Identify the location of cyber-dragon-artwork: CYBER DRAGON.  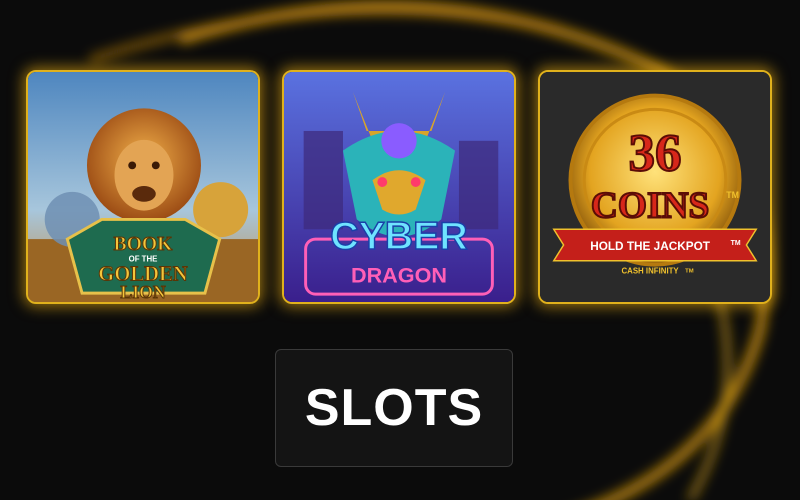
(399, 187).